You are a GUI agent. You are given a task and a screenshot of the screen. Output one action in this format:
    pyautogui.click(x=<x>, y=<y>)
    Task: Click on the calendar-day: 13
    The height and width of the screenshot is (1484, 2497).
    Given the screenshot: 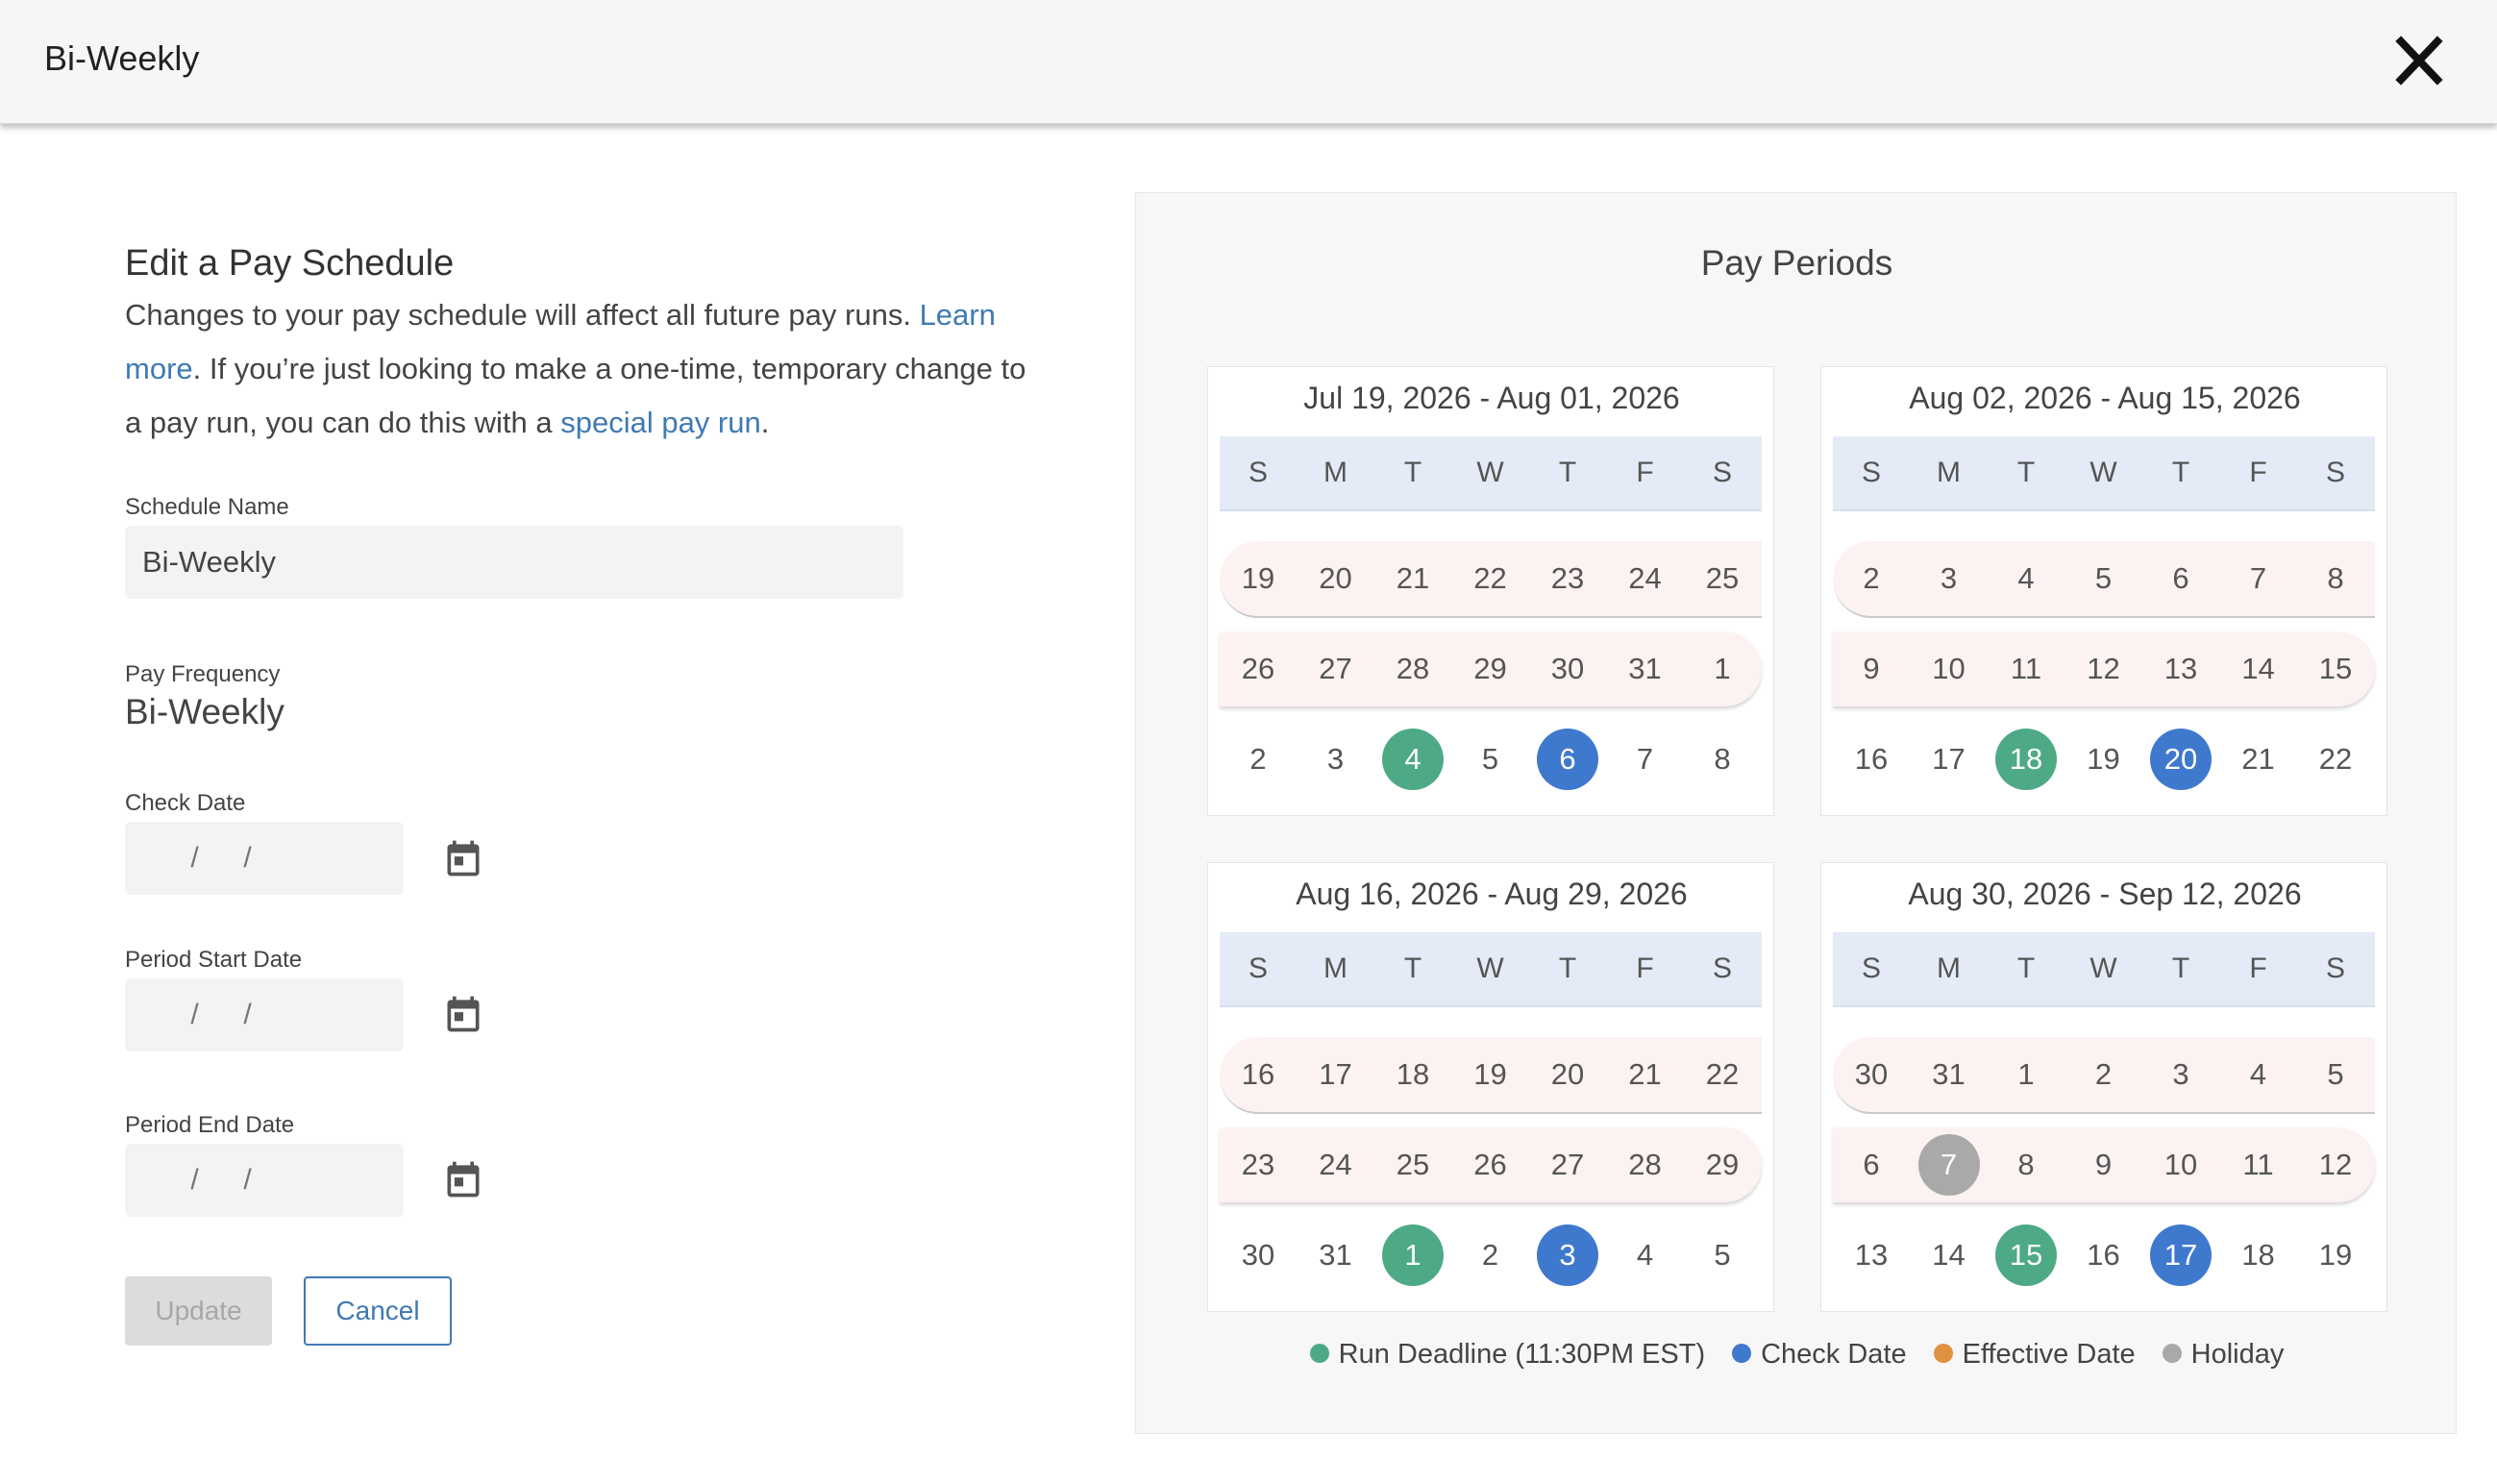 What is the action you would take?
    pyautogui.click(x=1871, y=1255)
    